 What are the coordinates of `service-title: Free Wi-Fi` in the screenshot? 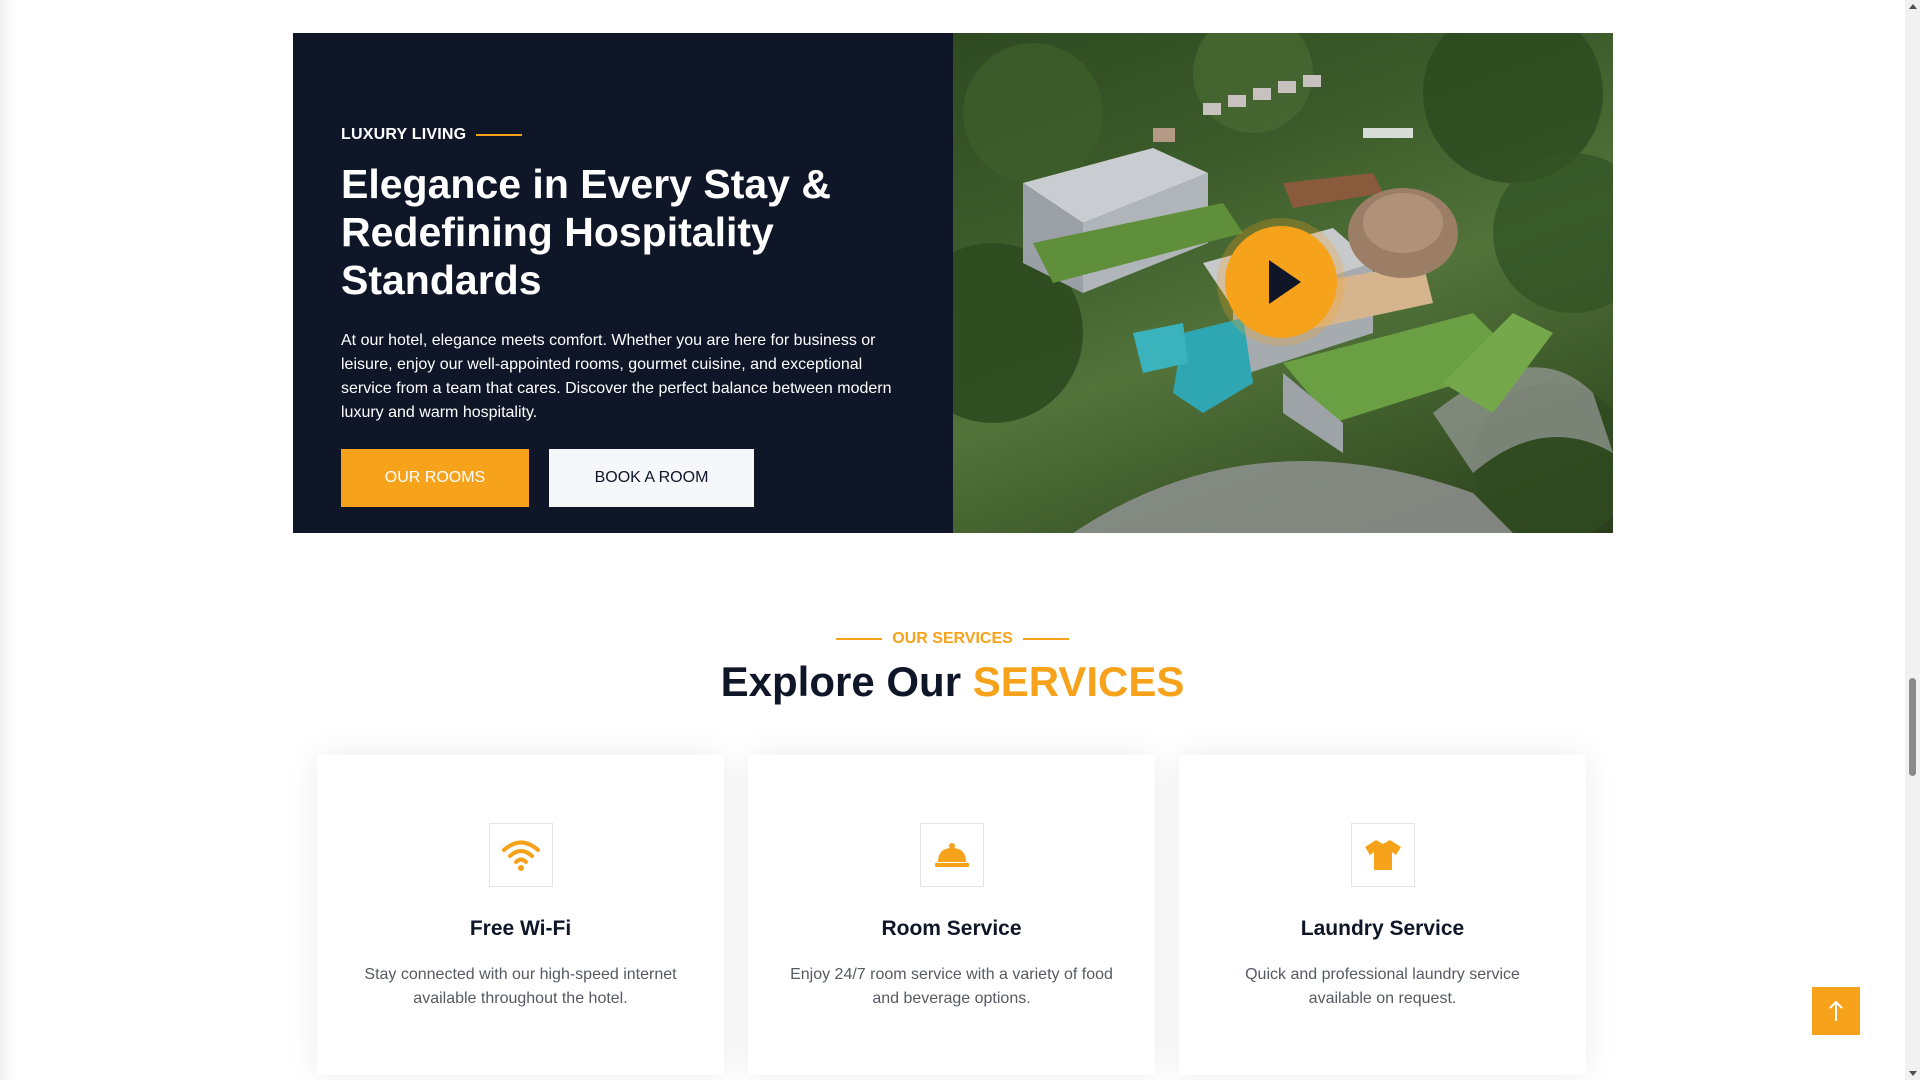 It's located at (520, 928).